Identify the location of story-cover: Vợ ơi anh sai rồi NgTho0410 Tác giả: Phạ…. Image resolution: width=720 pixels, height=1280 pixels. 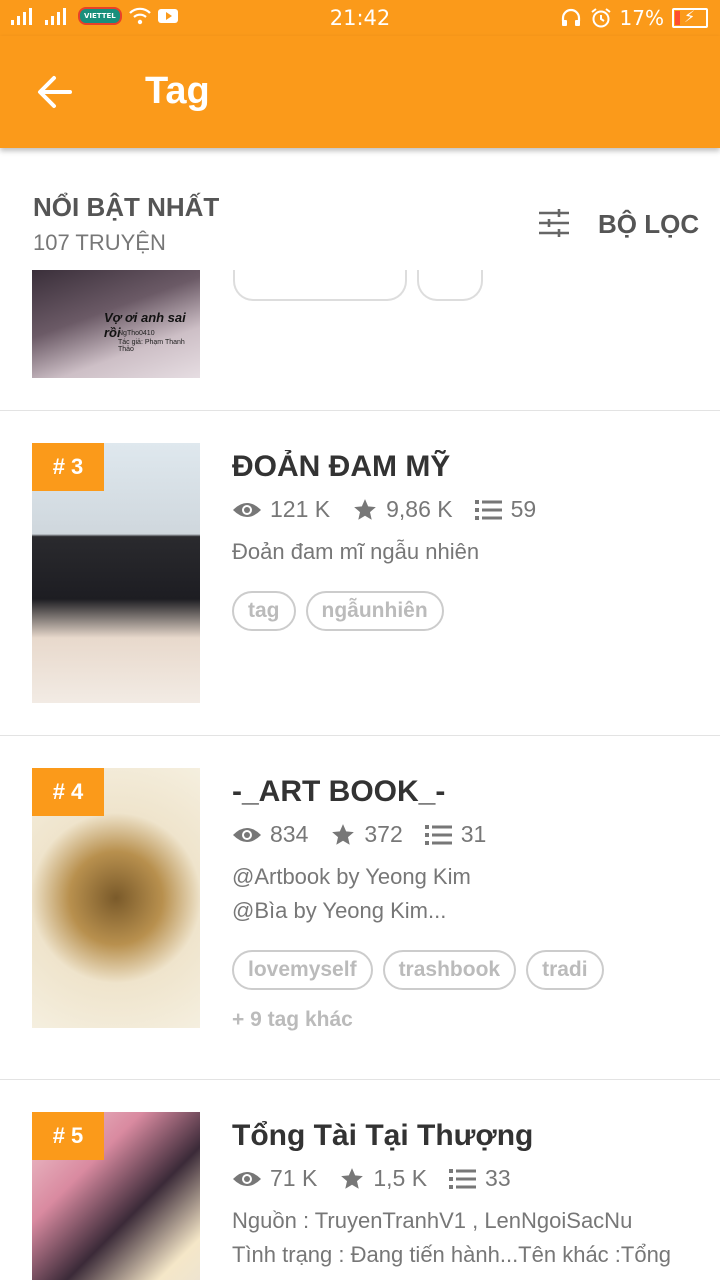
(116, 324).